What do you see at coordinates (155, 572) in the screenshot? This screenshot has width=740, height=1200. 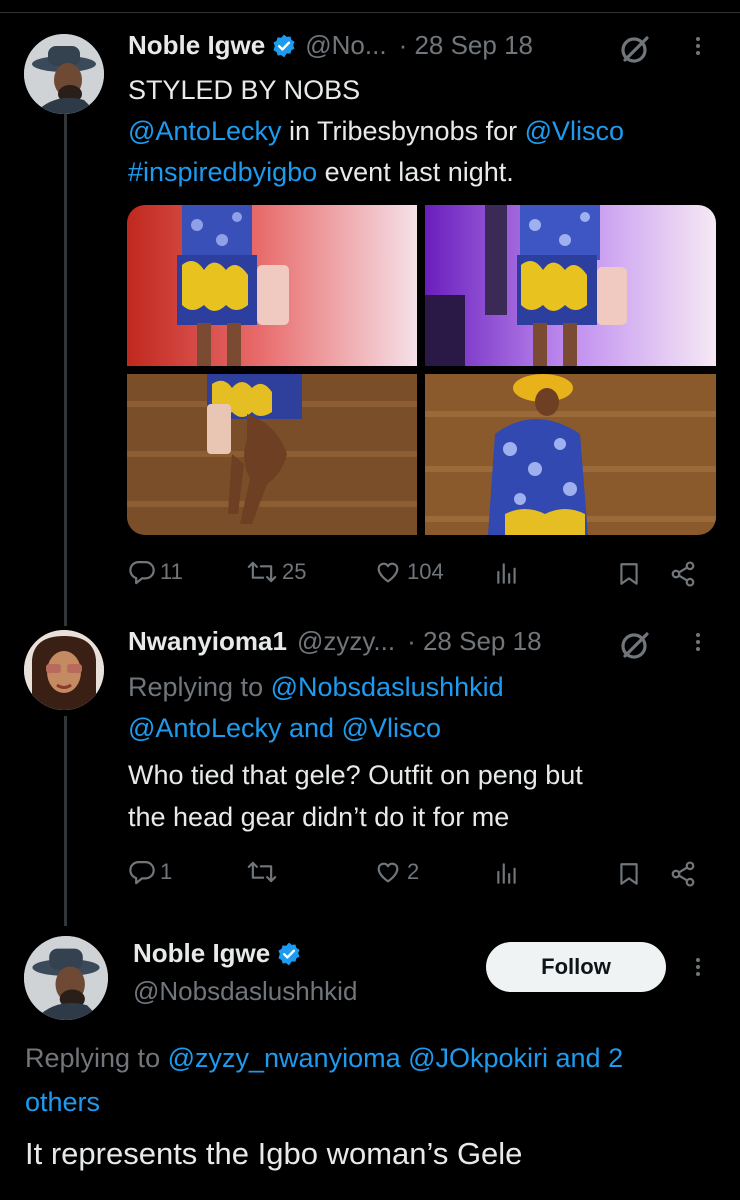 I see `reply-button: 11` at bounding box center [155, 572].